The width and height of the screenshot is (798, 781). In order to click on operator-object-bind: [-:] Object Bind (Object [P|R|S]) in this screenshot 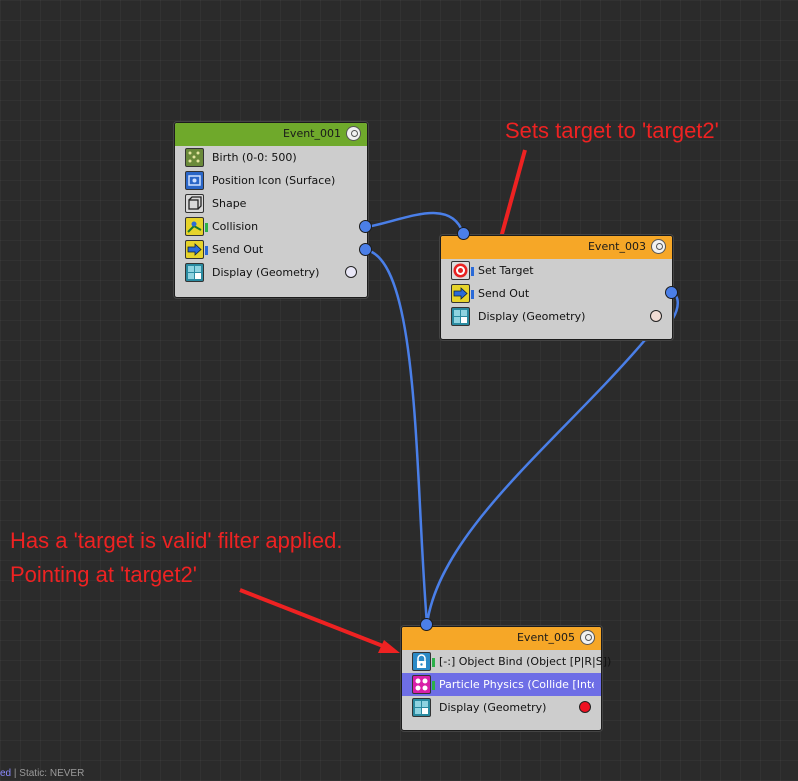, I will do `click(506, 661)`.